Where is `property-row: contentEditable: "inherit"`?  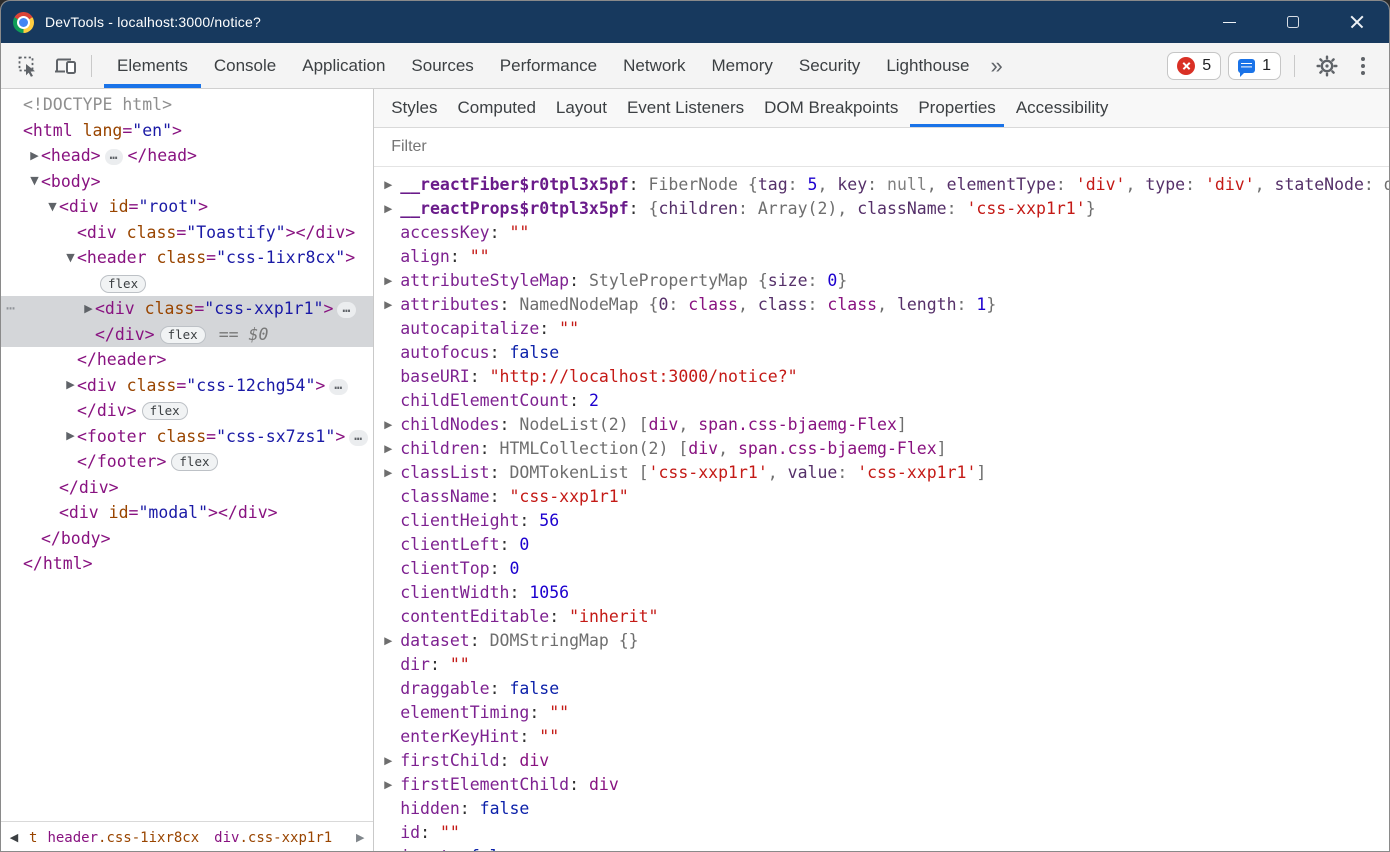 property-row: contentEditable: "inherit" is located at coordinates (886, 617).